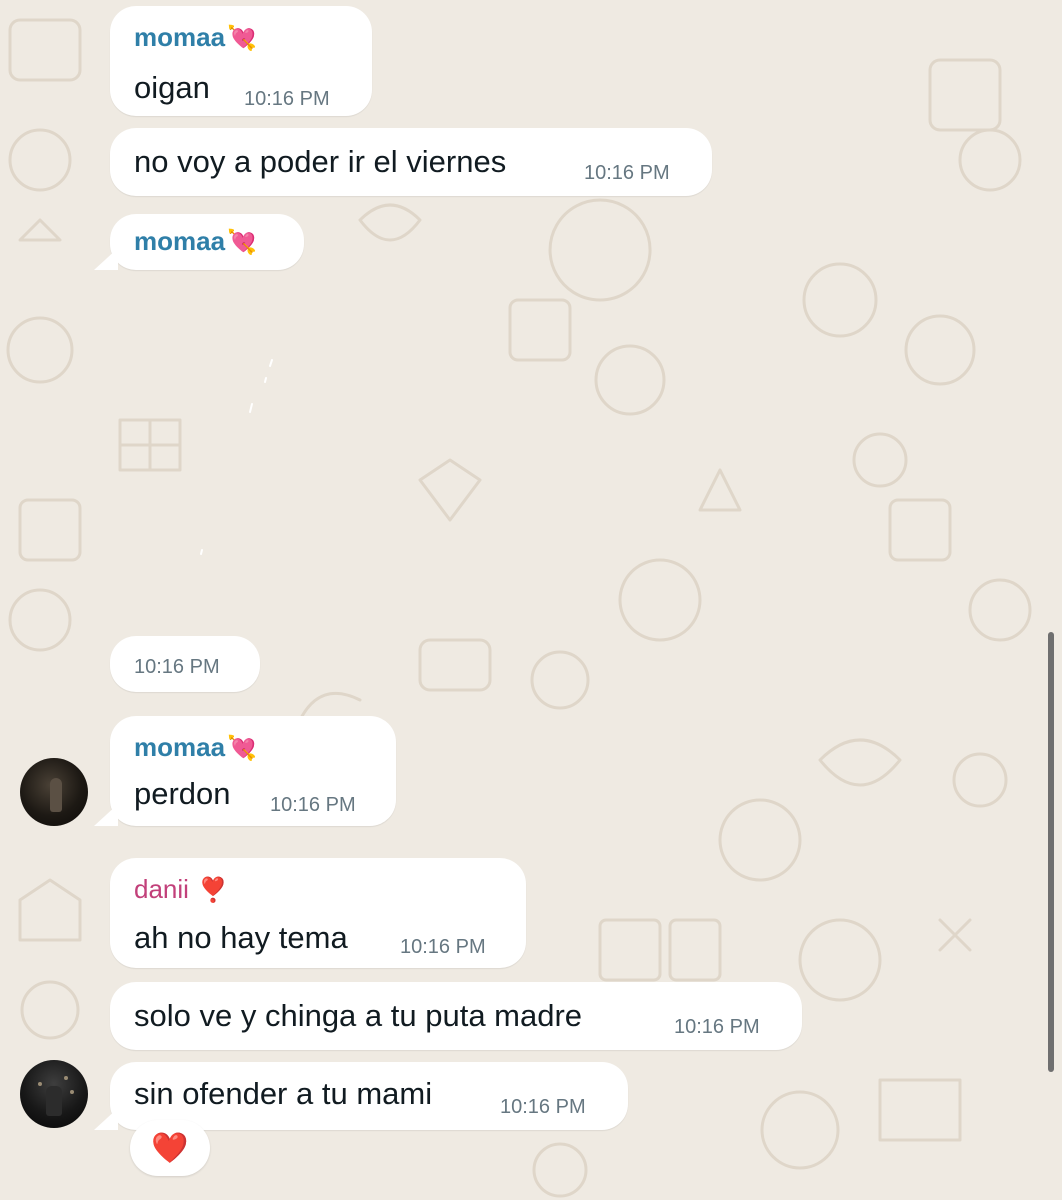 The height and width of the screenshot is (1200, 1062). I want to click on message-bubble: momaa💘, so click(199, 242).